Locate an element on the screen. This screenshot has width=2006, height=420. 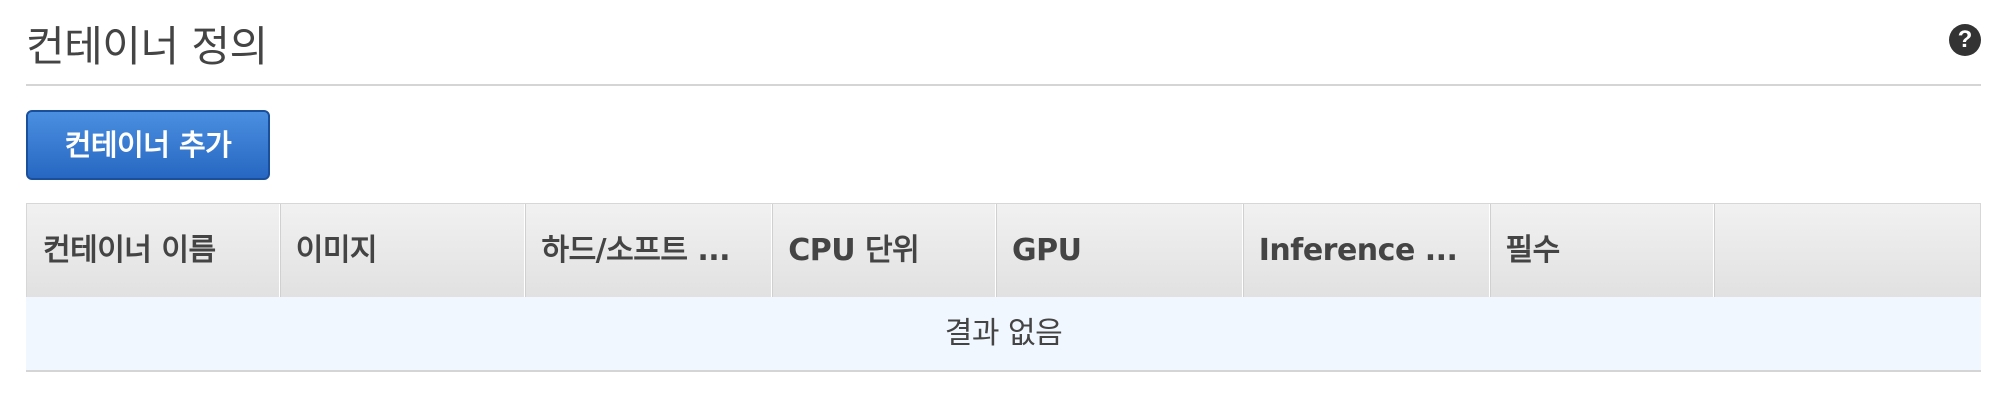
section-title: 컨테이너 정의 is located at coordinates (147, 46).